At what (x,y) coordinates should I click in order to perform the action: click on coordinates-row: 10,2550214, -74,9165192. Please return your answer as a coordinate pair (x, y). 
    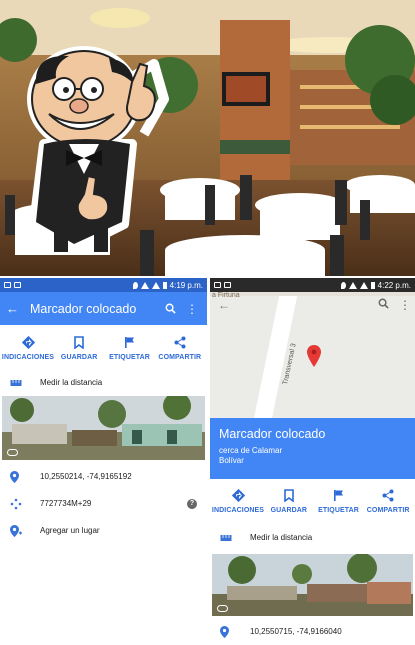
    Looking at the image, I should click on (103, 476).